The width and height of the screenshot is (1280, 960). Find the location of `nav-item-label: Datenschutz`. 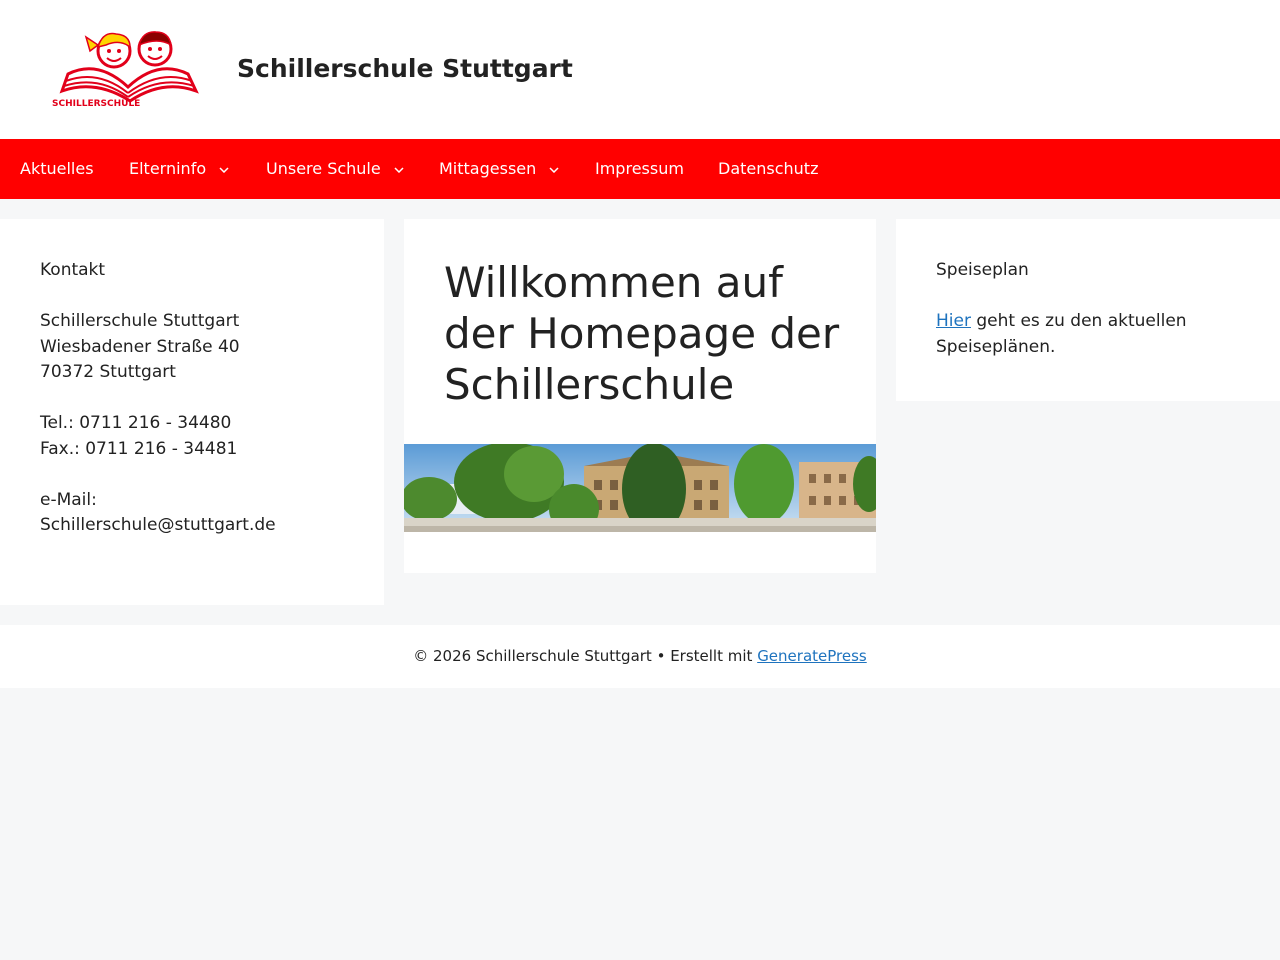

nav-item-label: Datenschutz is located at coordinates (768, 168).